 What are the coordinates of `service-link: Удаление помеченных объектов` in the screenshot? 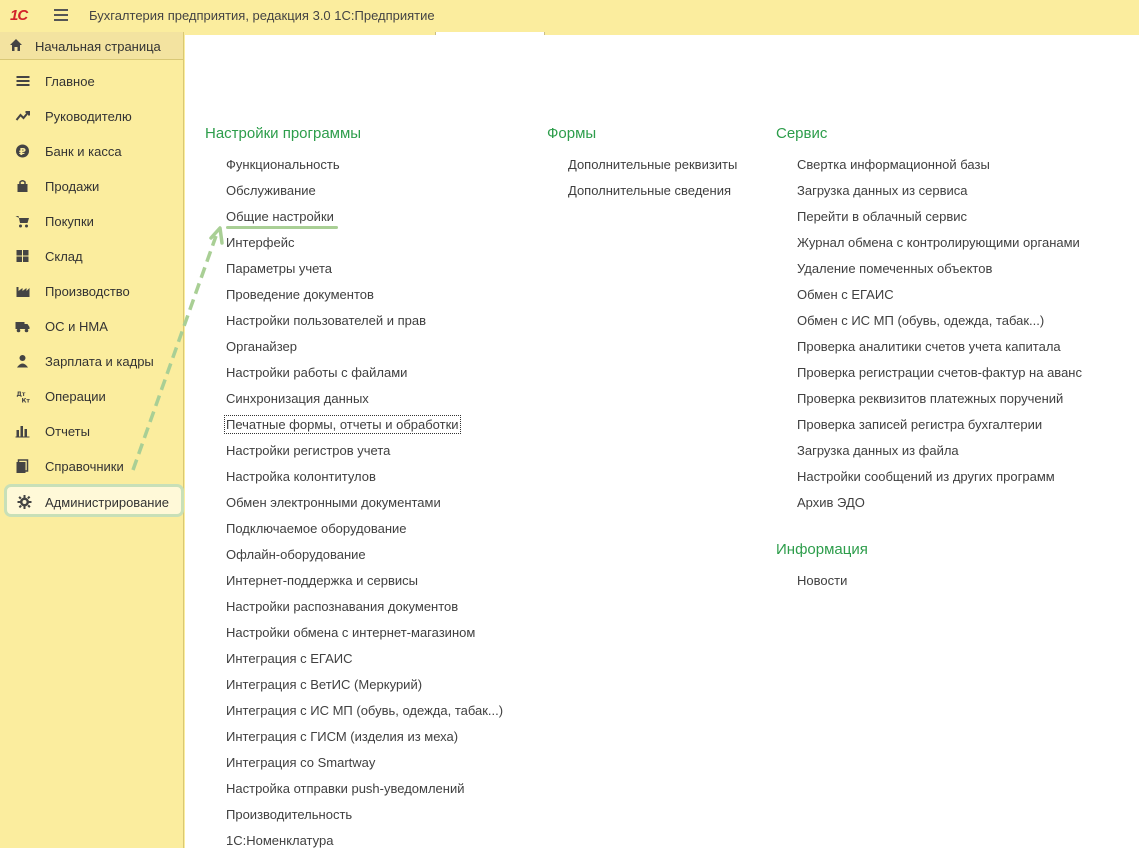 It's located at (894, 268).